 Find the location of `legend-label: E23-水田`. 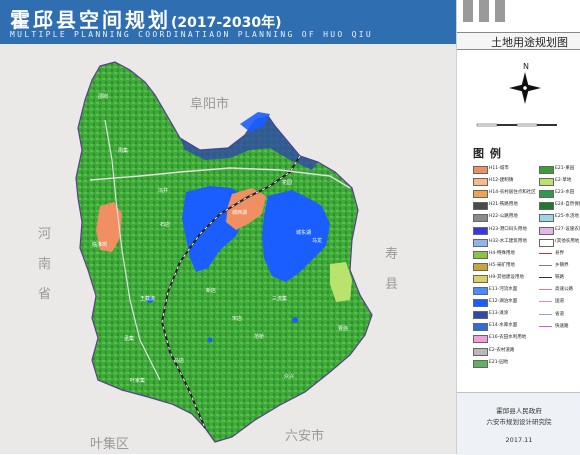

legend-label: E23-水田 is located at coordinates (565, 193).